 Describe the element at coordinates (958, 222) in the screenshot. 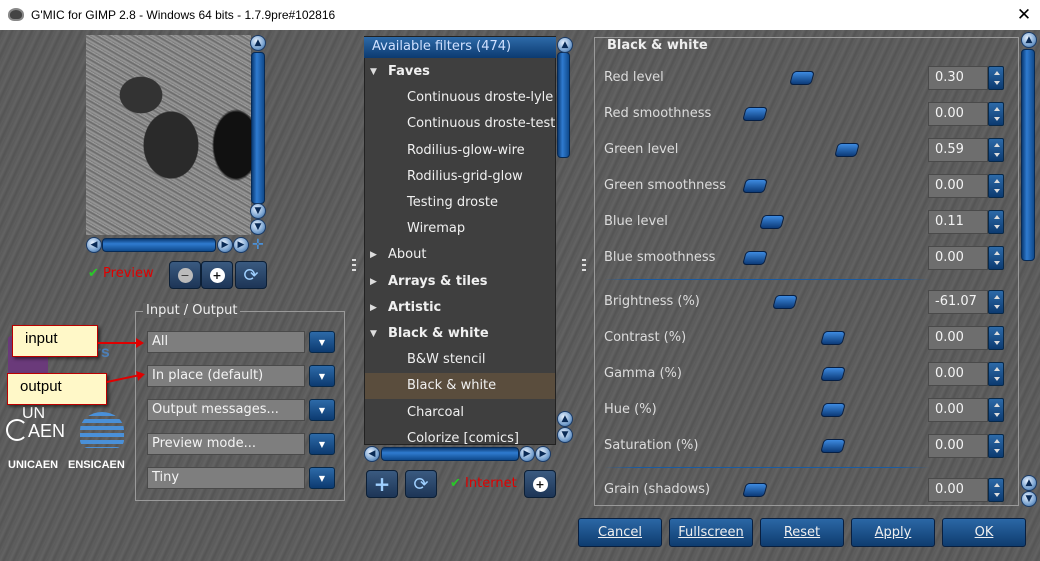

I see `param-value-input: 0.11` at that location.